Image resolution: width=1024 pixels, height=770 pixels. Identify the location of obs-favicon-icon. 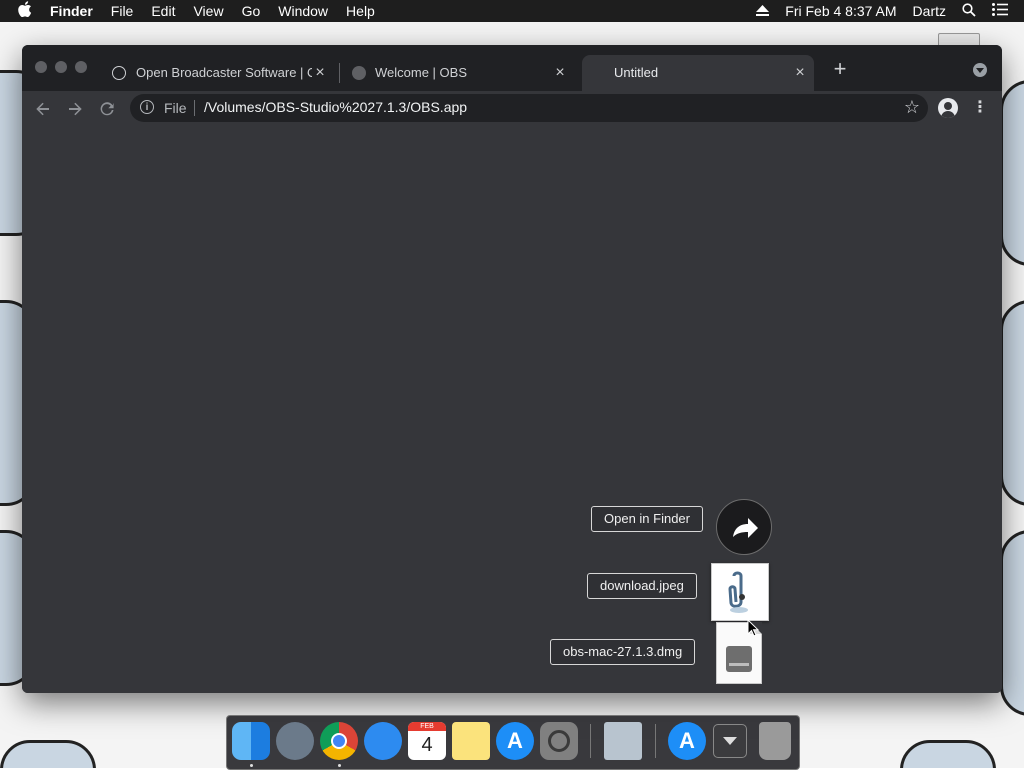
(119, 73).